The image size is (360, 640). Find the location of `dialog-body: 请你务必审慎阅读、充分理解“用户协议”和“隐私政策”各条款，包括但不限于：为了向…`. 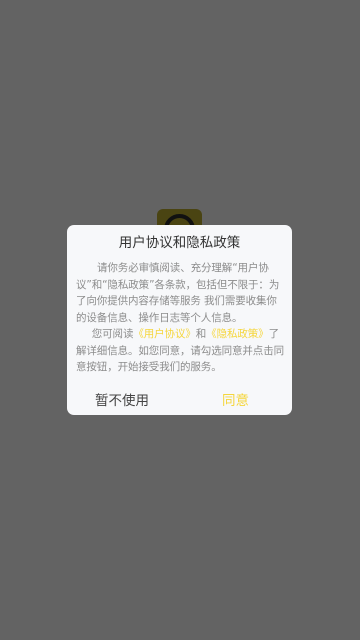

dialog-body: 请你务必审慎阅读、充分理解“用户协议”和“隐私政策”各条款，包括但不限于：为了向… is located at coordinates (181, 318).